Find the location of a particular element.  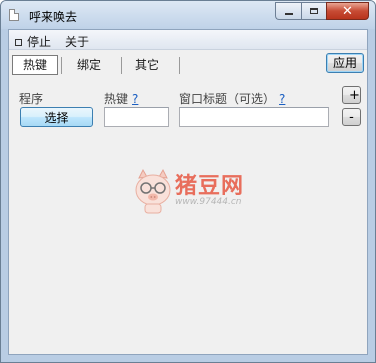

hotkey-label: 热键? is located at coordinates (121, 98).